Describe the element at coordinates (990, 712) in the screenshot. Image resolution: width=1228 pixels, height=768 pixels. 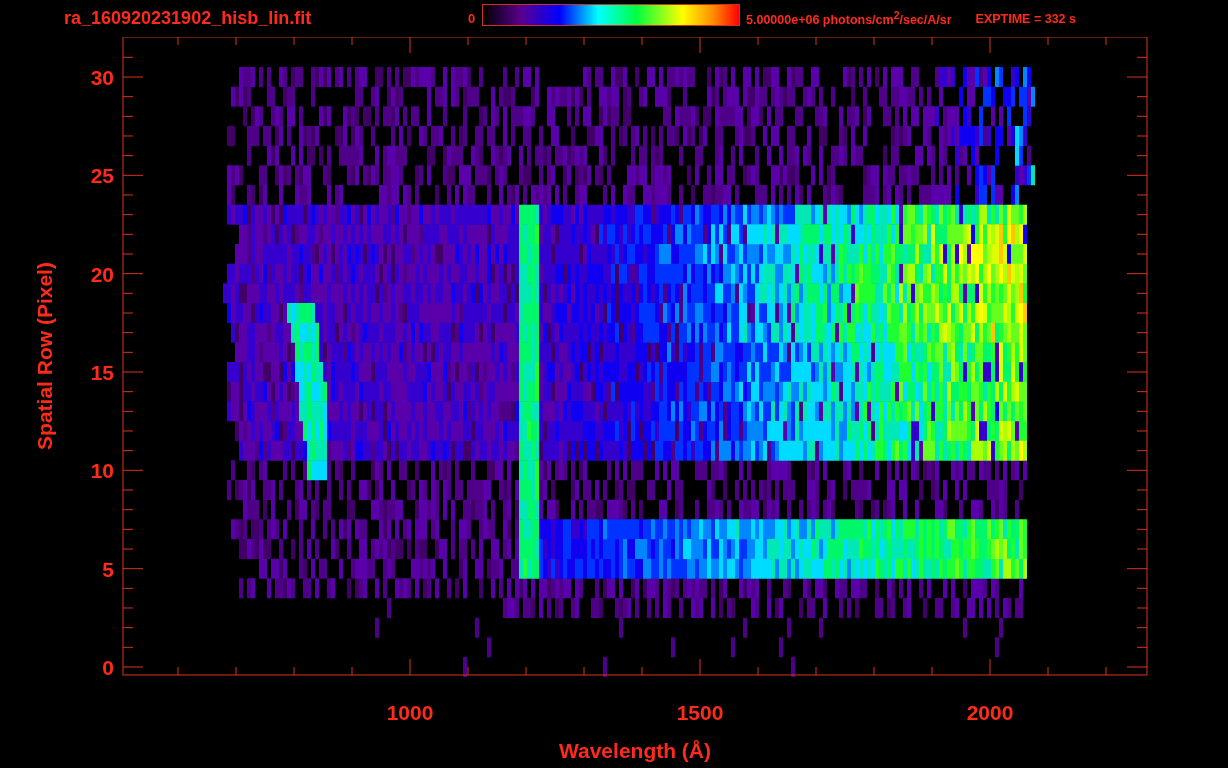
I see `x-tick-label: 2000` at that location.